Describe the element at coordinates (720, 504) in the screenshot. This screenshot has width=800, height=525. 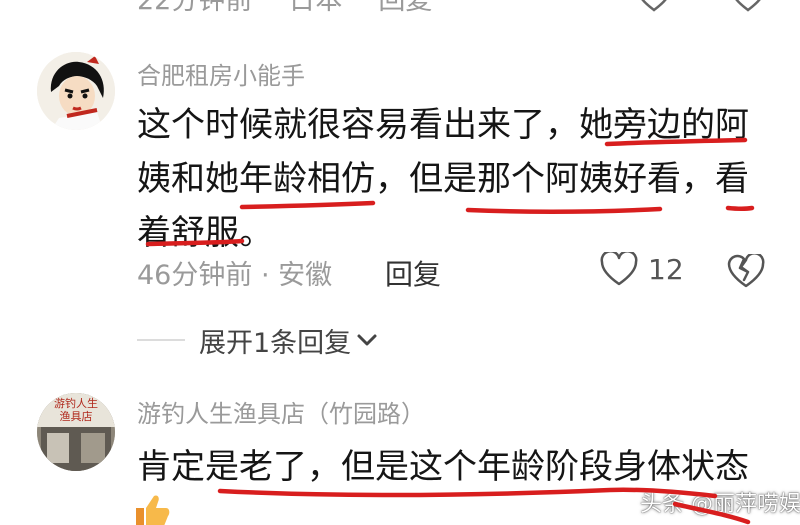
I see `watermark: 头条 @丽萍唠娱` at that location.